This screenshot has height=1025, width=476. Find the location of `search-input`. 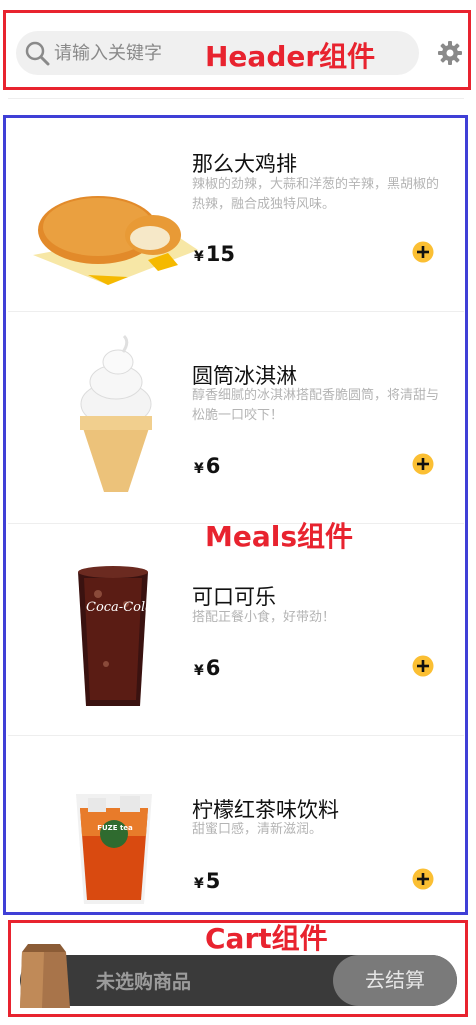

search-input is located at coordinates (129, 53).